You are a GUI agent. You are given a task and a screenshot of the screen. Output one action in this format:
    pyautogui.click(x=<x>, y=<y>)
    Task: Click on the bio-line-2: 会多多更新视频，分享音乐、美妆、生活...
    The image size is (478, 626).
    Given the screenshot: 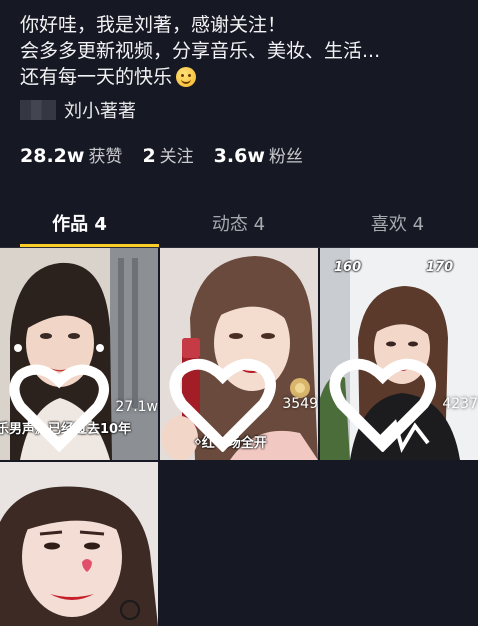 What is the action you would take?
    pyautogui.click(x=200, y=51)
    